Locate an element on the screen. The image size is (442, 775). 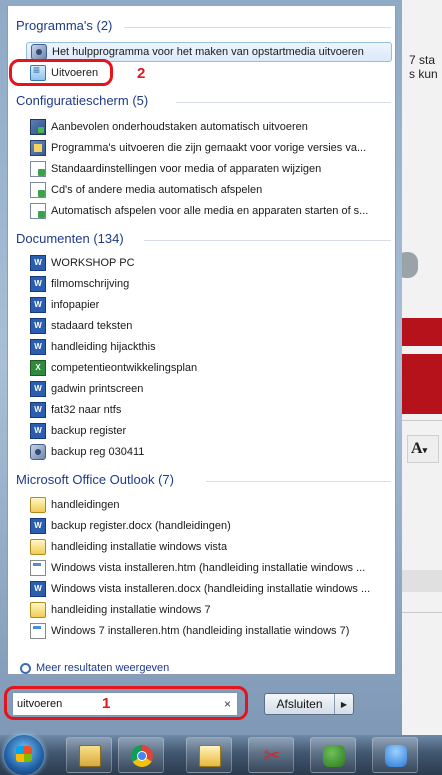
section-header-documents: Documenten (134) is located at coordinates (70, 238).